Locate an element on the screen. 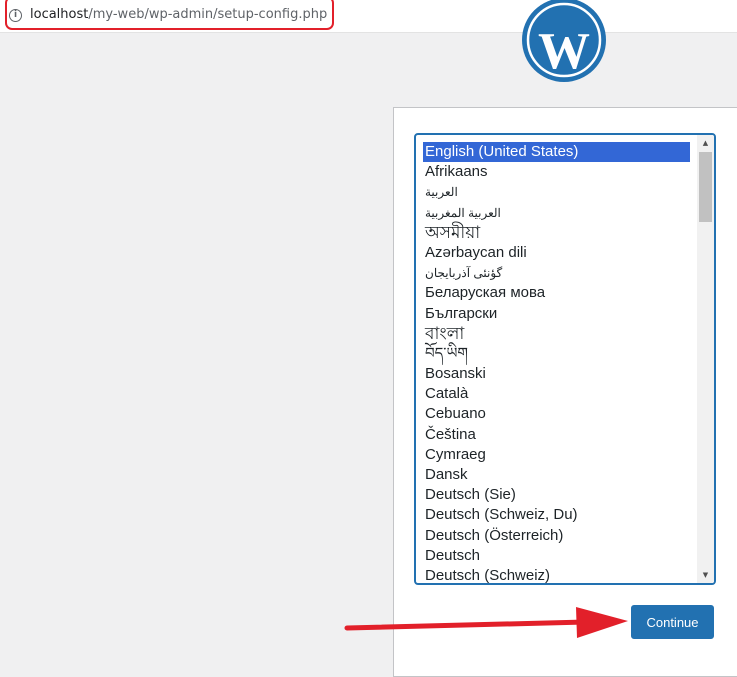 The image size is (737, 677). language-option: Afrikaans is located at coordinates (556, 172).